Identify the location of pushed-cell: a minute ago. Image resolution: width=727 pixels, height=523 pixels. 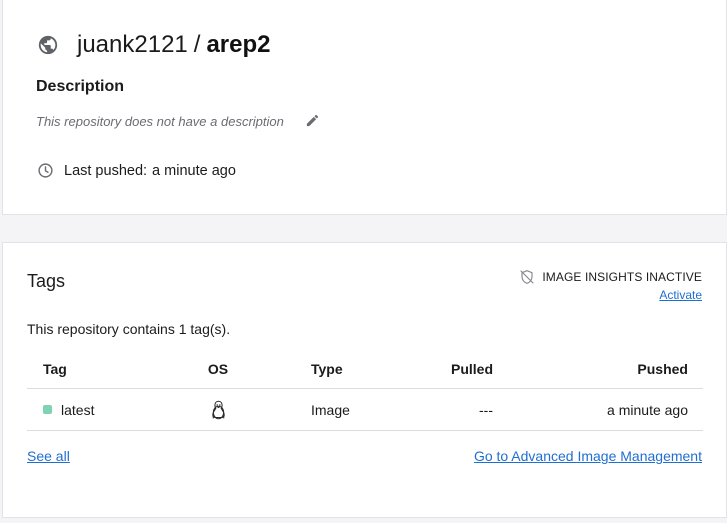
(647, 409).